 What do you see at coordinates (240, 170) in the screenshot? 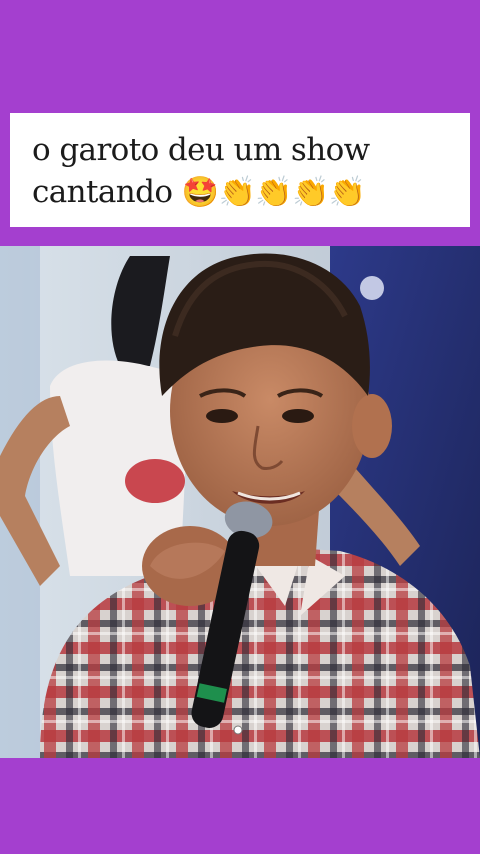
I see `caption-box: o garoto deu um show cantando 🤩👏👏👏👏` at bounding box center [240, 170].